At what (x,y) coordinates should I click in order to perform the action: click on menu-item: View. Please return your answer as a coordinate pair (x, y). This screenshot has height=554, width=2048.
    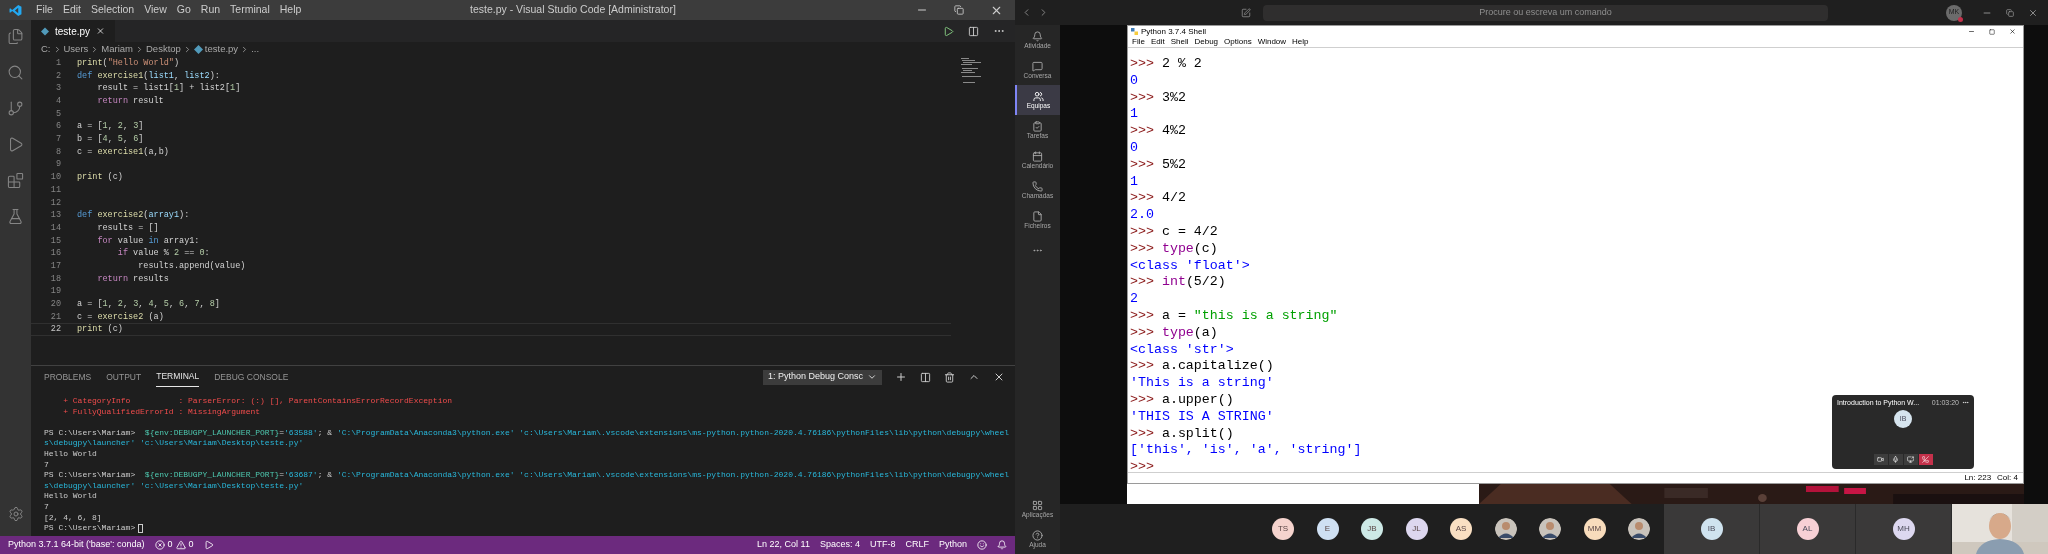
    Looking at the image, I should click on (155, 10).